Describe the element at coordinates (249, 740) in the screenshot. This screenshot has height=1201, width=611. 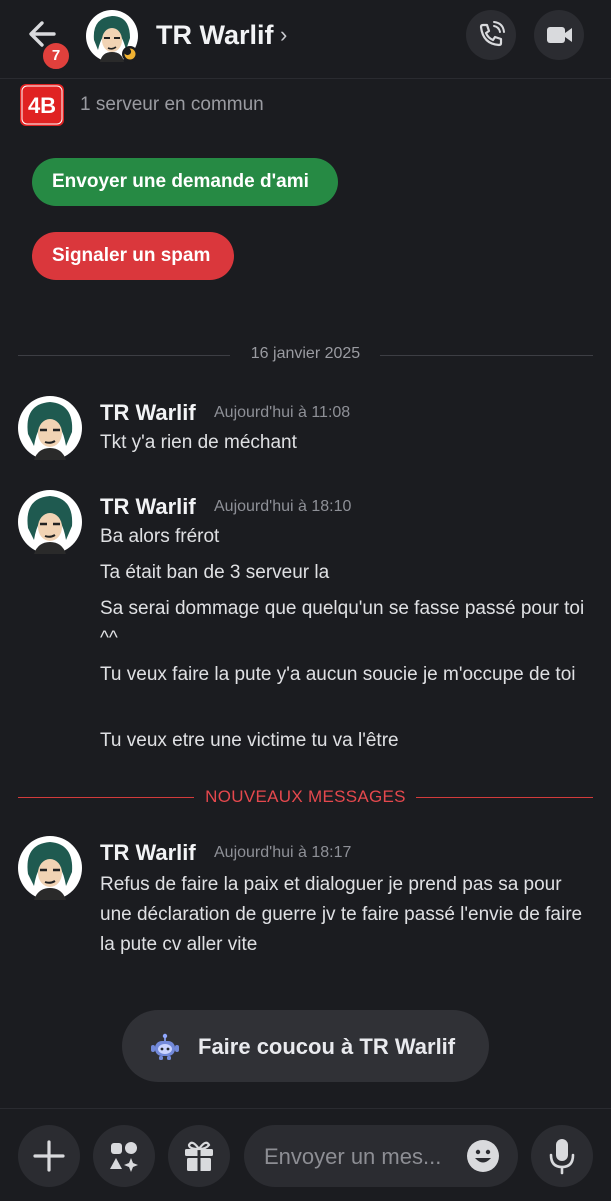
I see `message-text: Tu veux etre une victime tu va l'être` at that location.